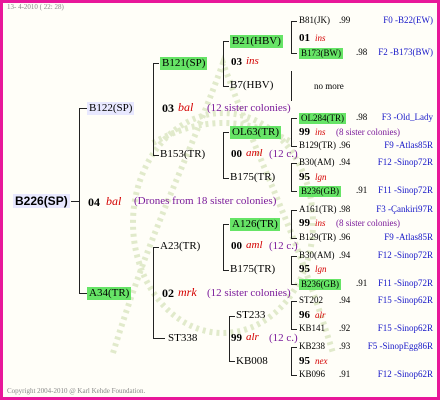 This screenshot has height=400, width=440. Describe the element at coordinates (252, 361) in the screenshot. I see `gen4-queen-id: KB008` at that location.